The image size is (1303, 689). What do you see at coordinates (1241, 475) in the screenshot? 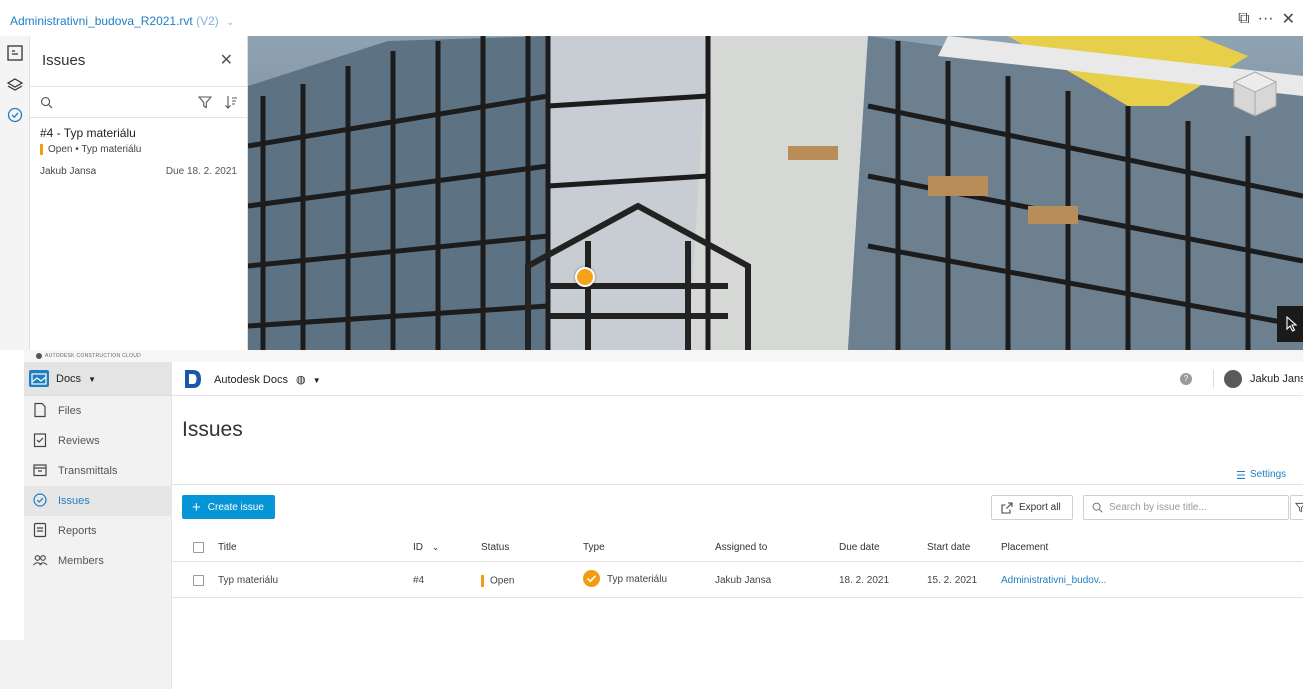
I see `settings-icon: ☰` at bounding box center [1241, 475].